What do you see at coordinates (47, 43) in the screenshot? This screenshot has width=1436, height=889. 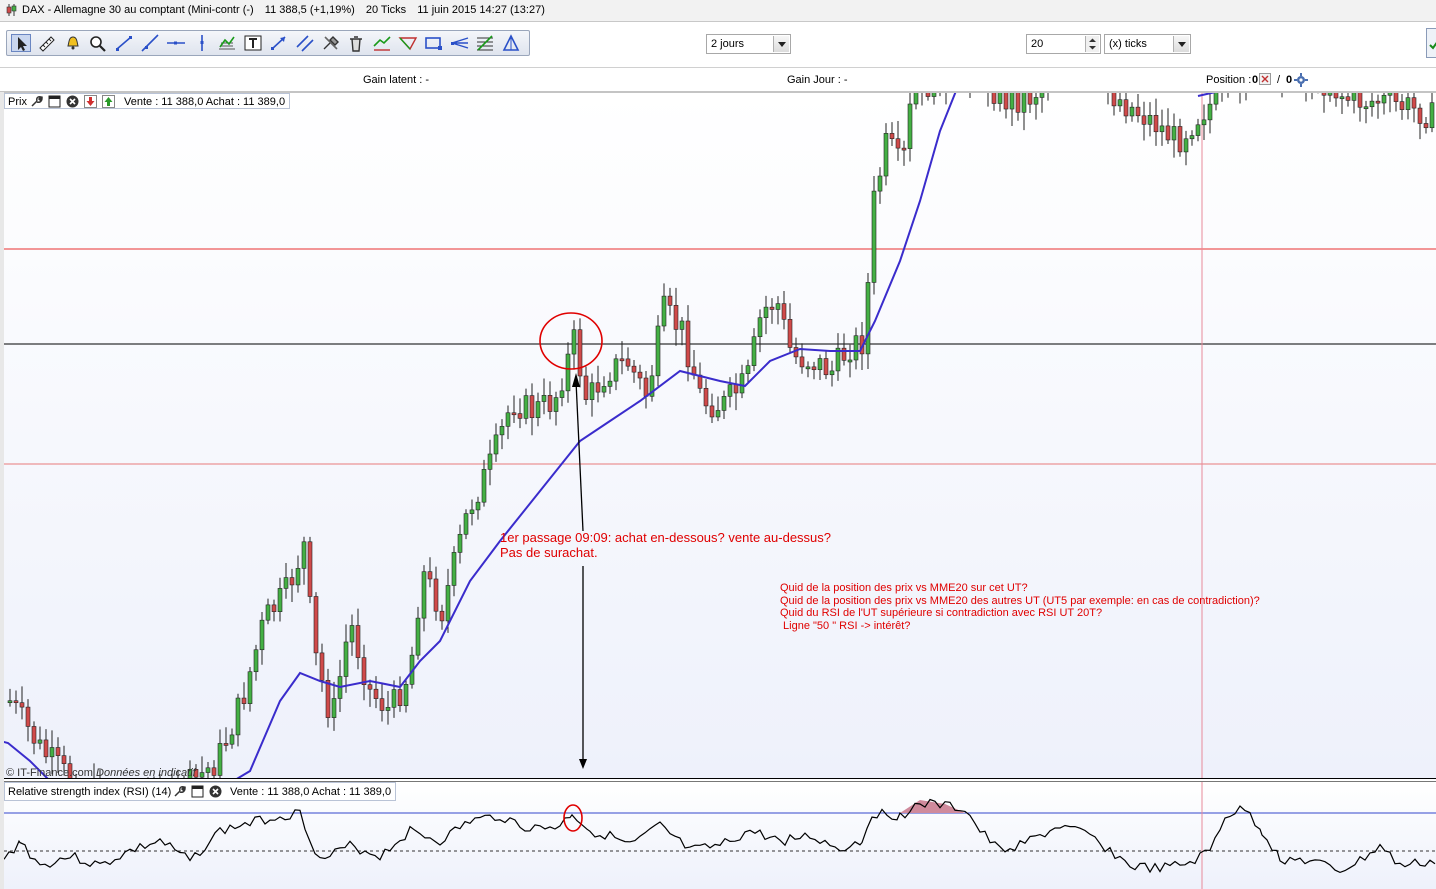 I see `ruler-icon` at bounding box center [47, 43].